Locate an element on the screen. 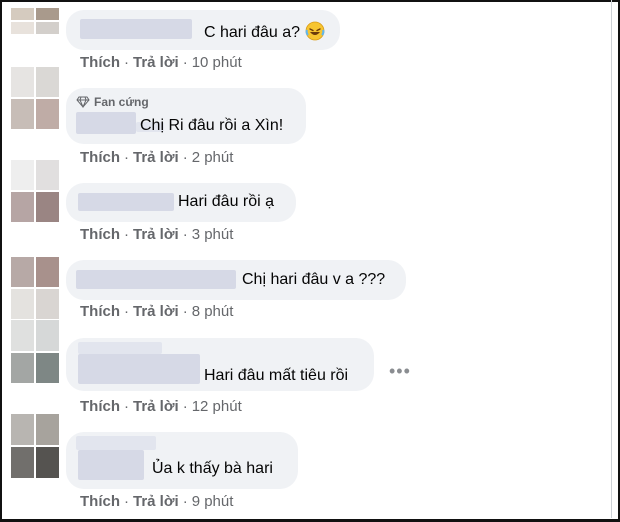  comment-actions: Thích · Trả lời · 2 phút is located at coordinates (156, 157).